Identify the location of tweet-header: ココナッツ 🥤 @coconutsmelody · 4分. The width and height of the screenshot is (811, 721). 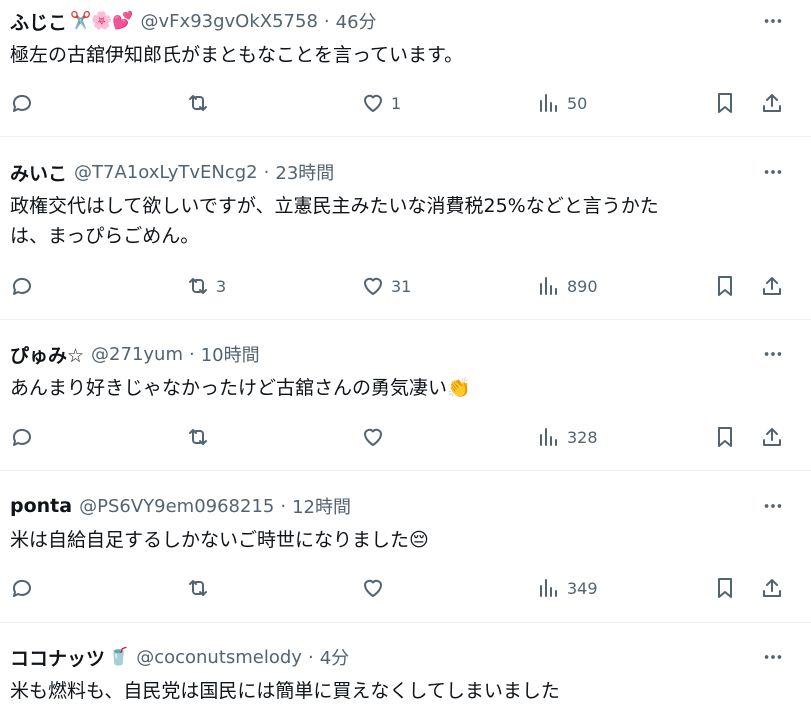
(179, 657).